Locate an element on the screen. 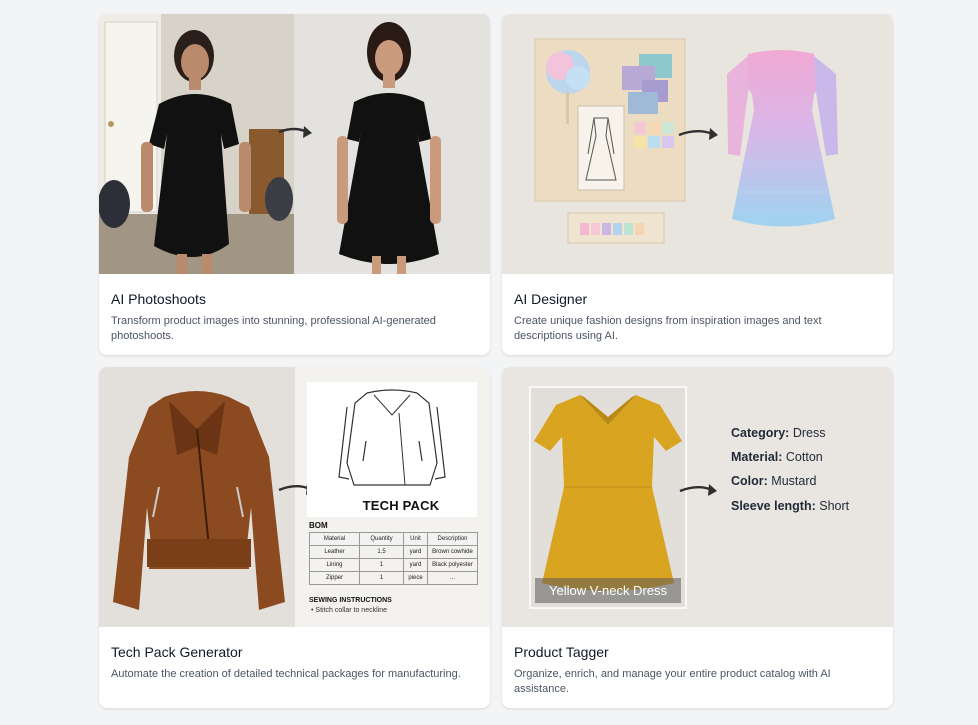  bom-cell: Brown cowhide is located at coordinates (452, 552).